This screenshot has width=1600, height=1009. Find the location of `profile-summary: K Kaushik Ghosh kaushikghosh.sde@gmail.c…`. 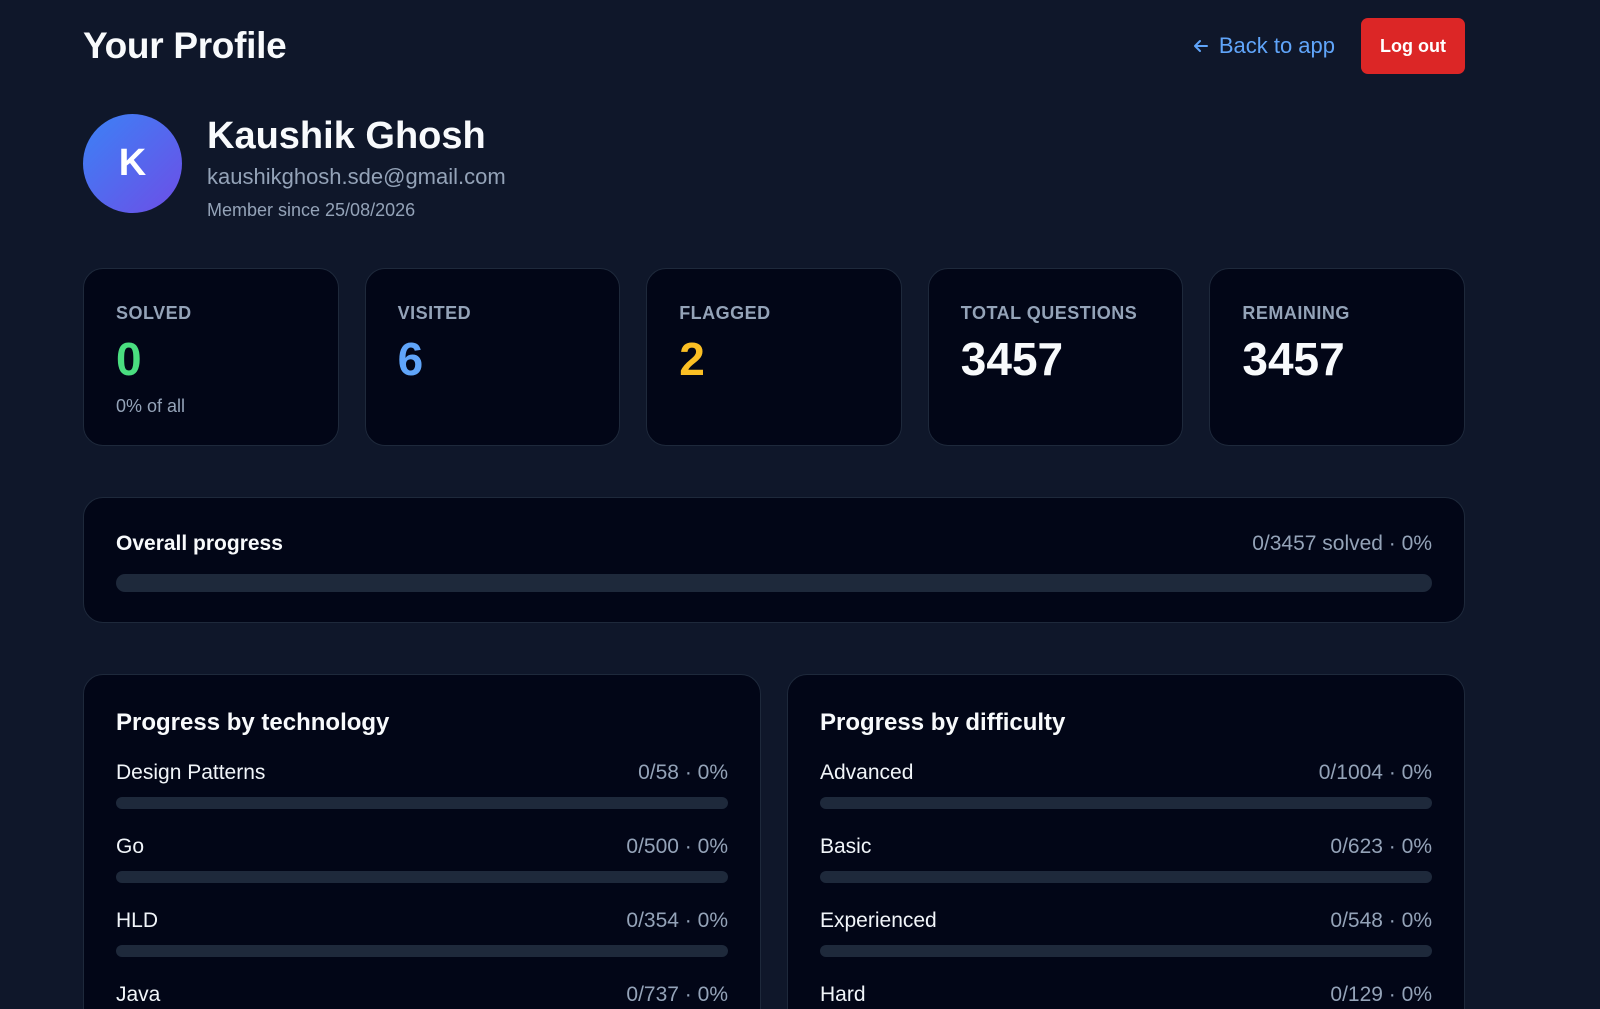

profile-summary: K Kaushik Ghosh kaushikghosh.sde@gmail.c… is located at coordinates (294, 167).